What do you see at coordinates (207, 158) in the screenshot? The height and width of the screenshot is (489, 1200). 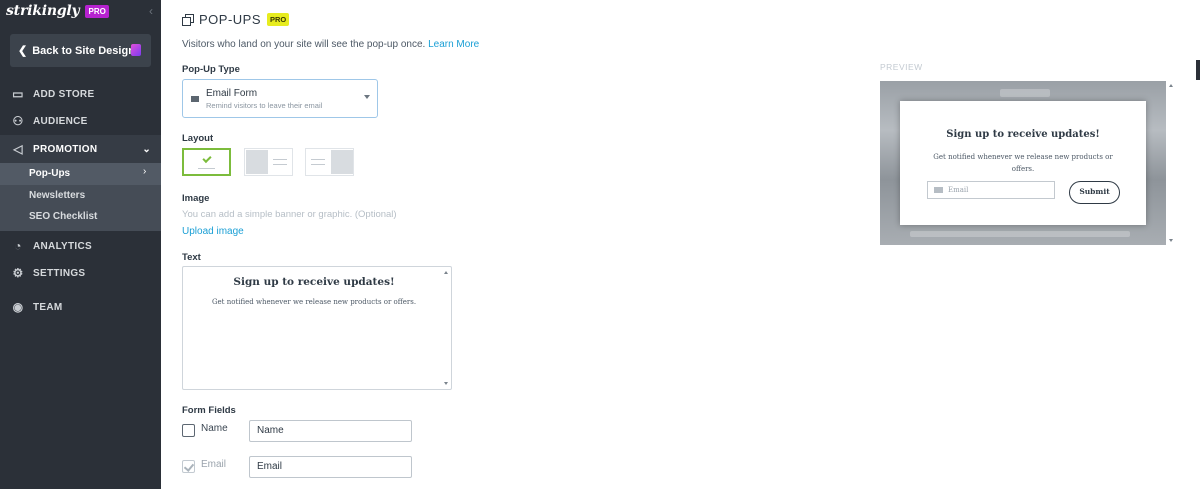 I see `checkmark-icon` at bounding box center [207, 158].